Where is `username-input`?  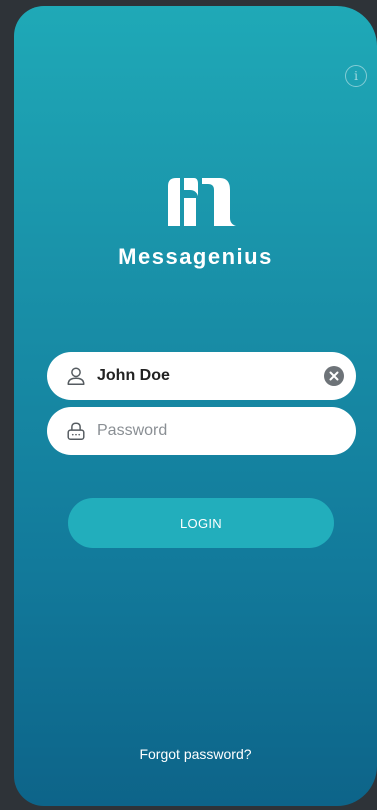
username-input is located at coordinates (210, 376).